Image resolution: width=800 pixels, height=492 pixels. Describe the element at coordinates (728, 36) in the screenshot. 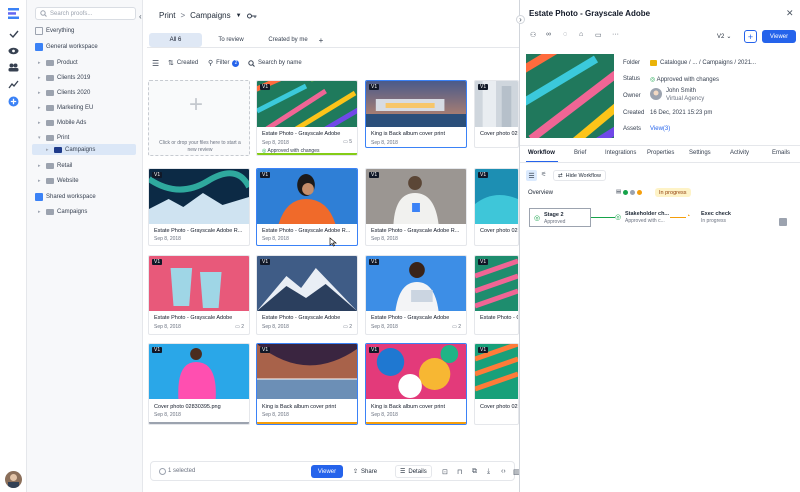

I see `version-selector: V2 ⌄` at that location.